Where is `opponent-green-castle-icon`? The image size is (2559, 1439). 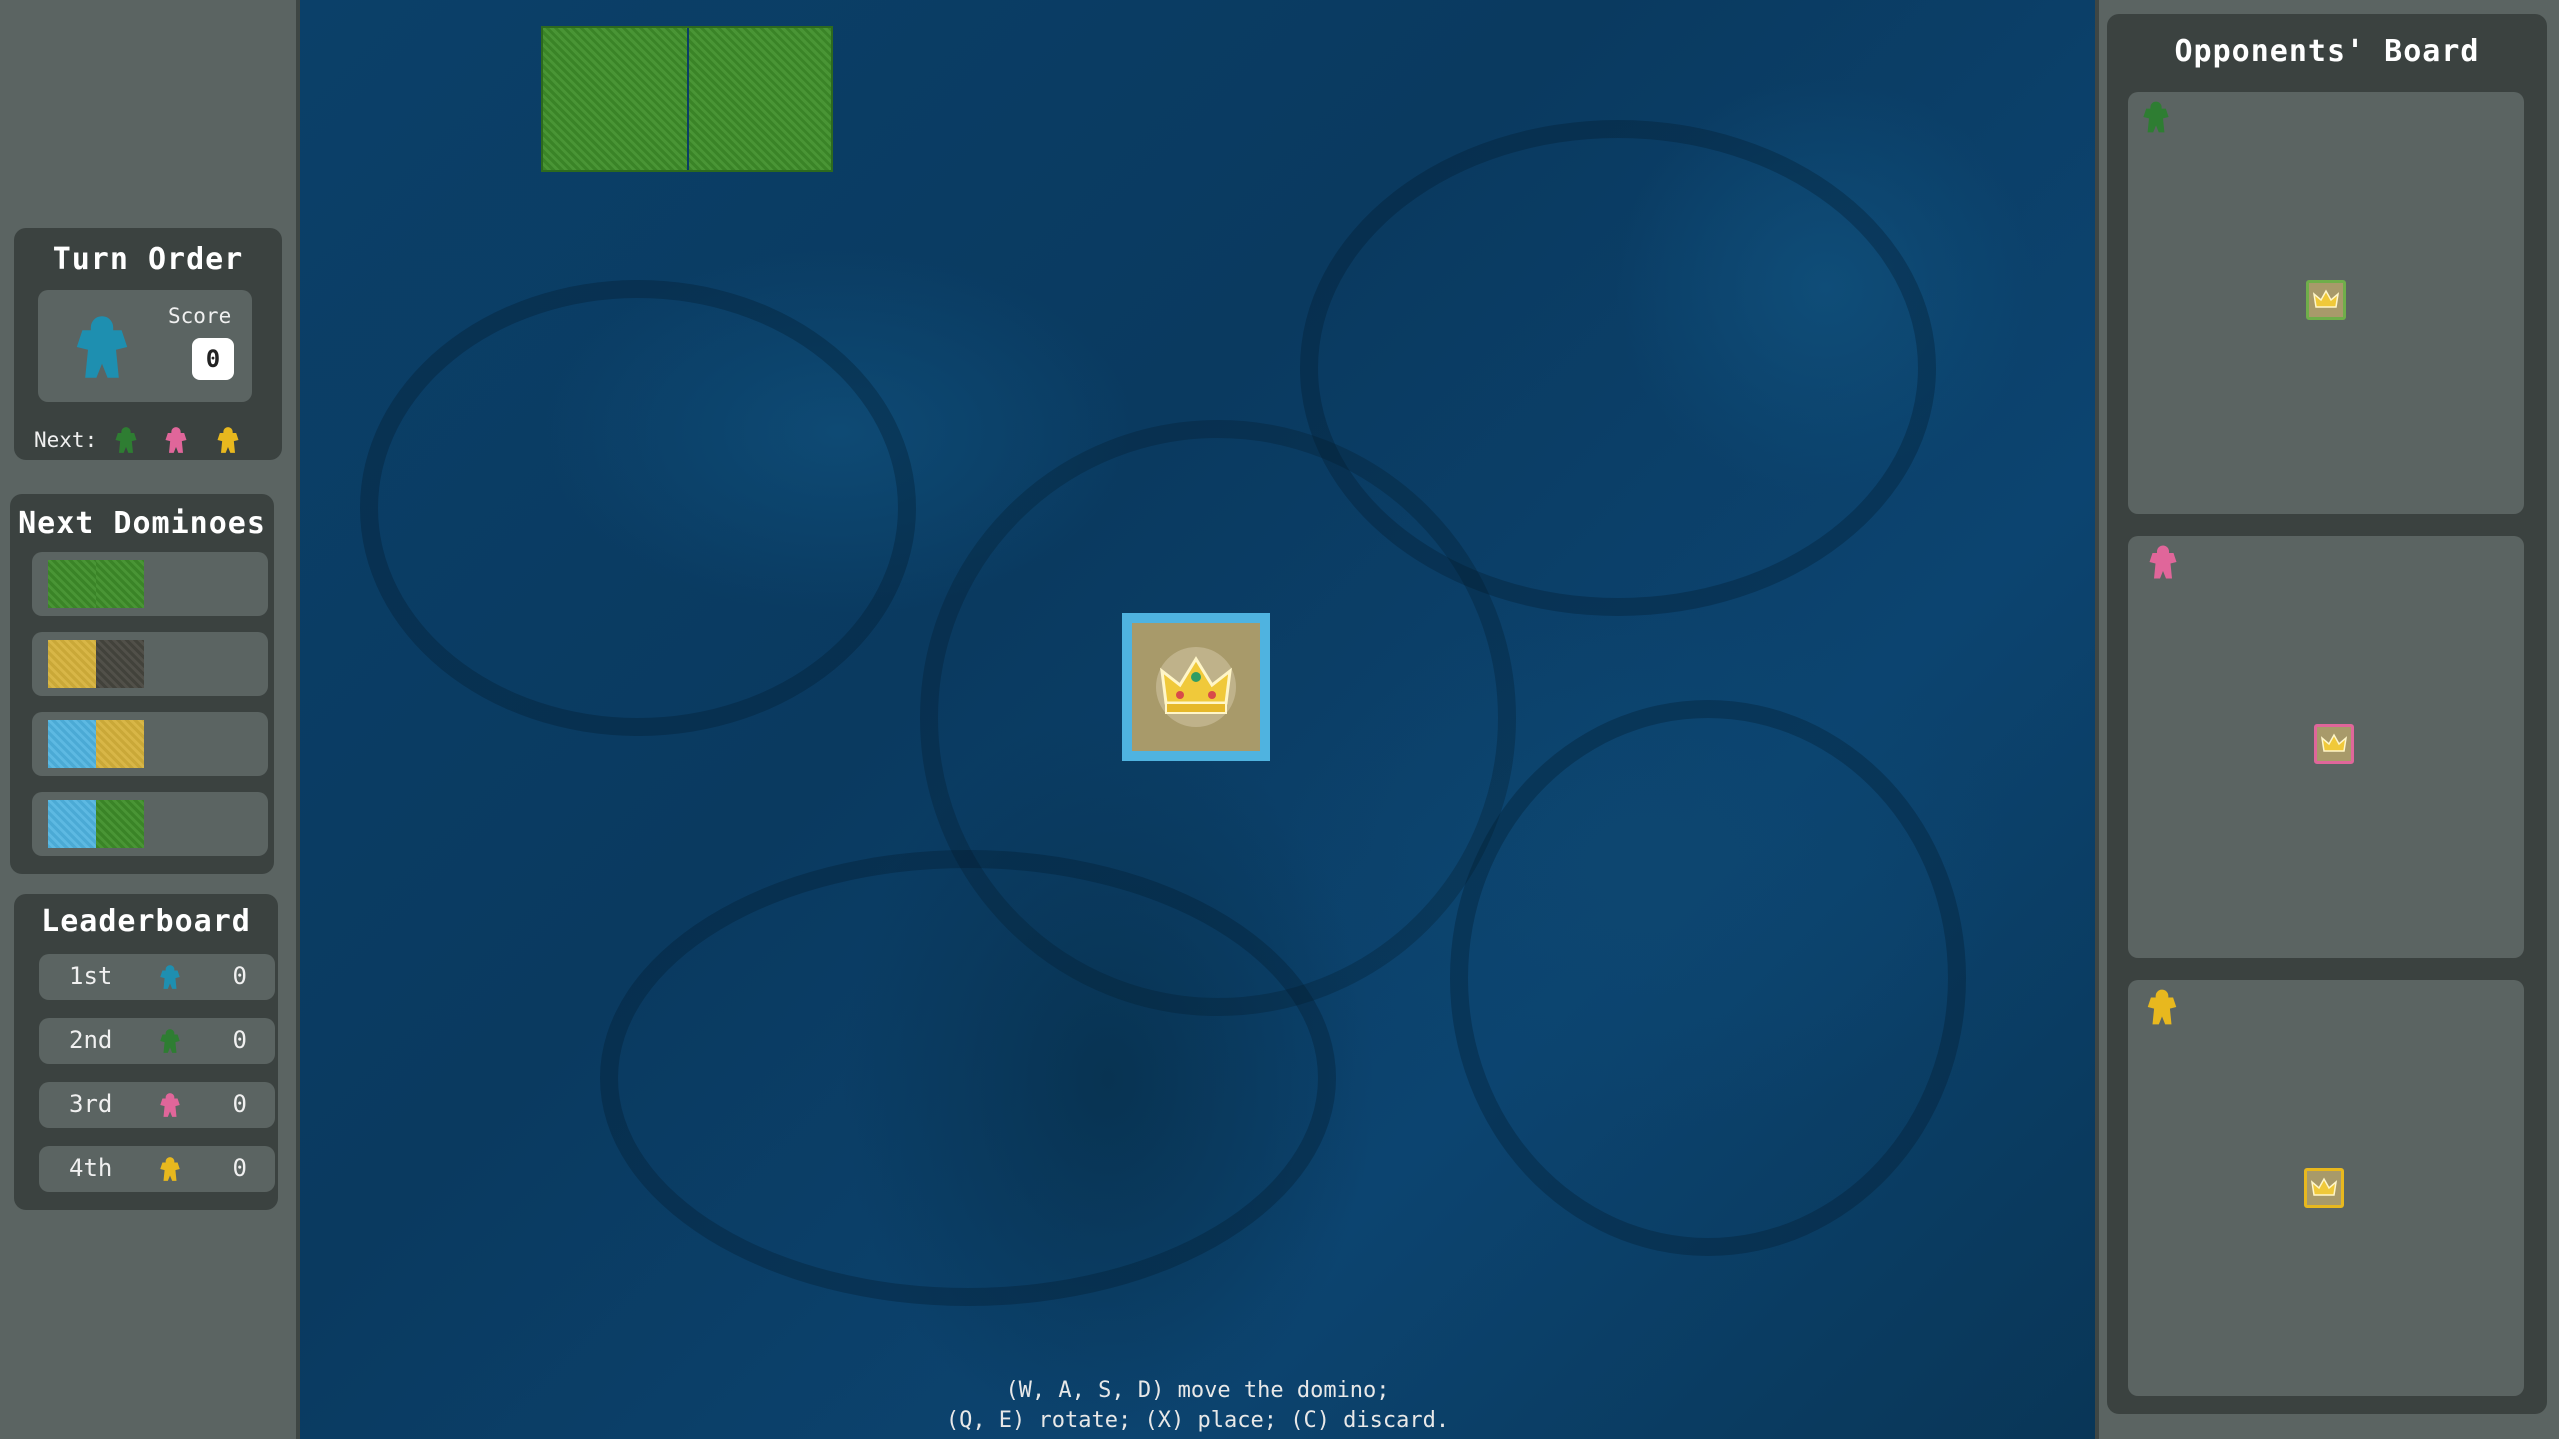 opponent-green-castle-icon is located at coordinates (2326, 300).